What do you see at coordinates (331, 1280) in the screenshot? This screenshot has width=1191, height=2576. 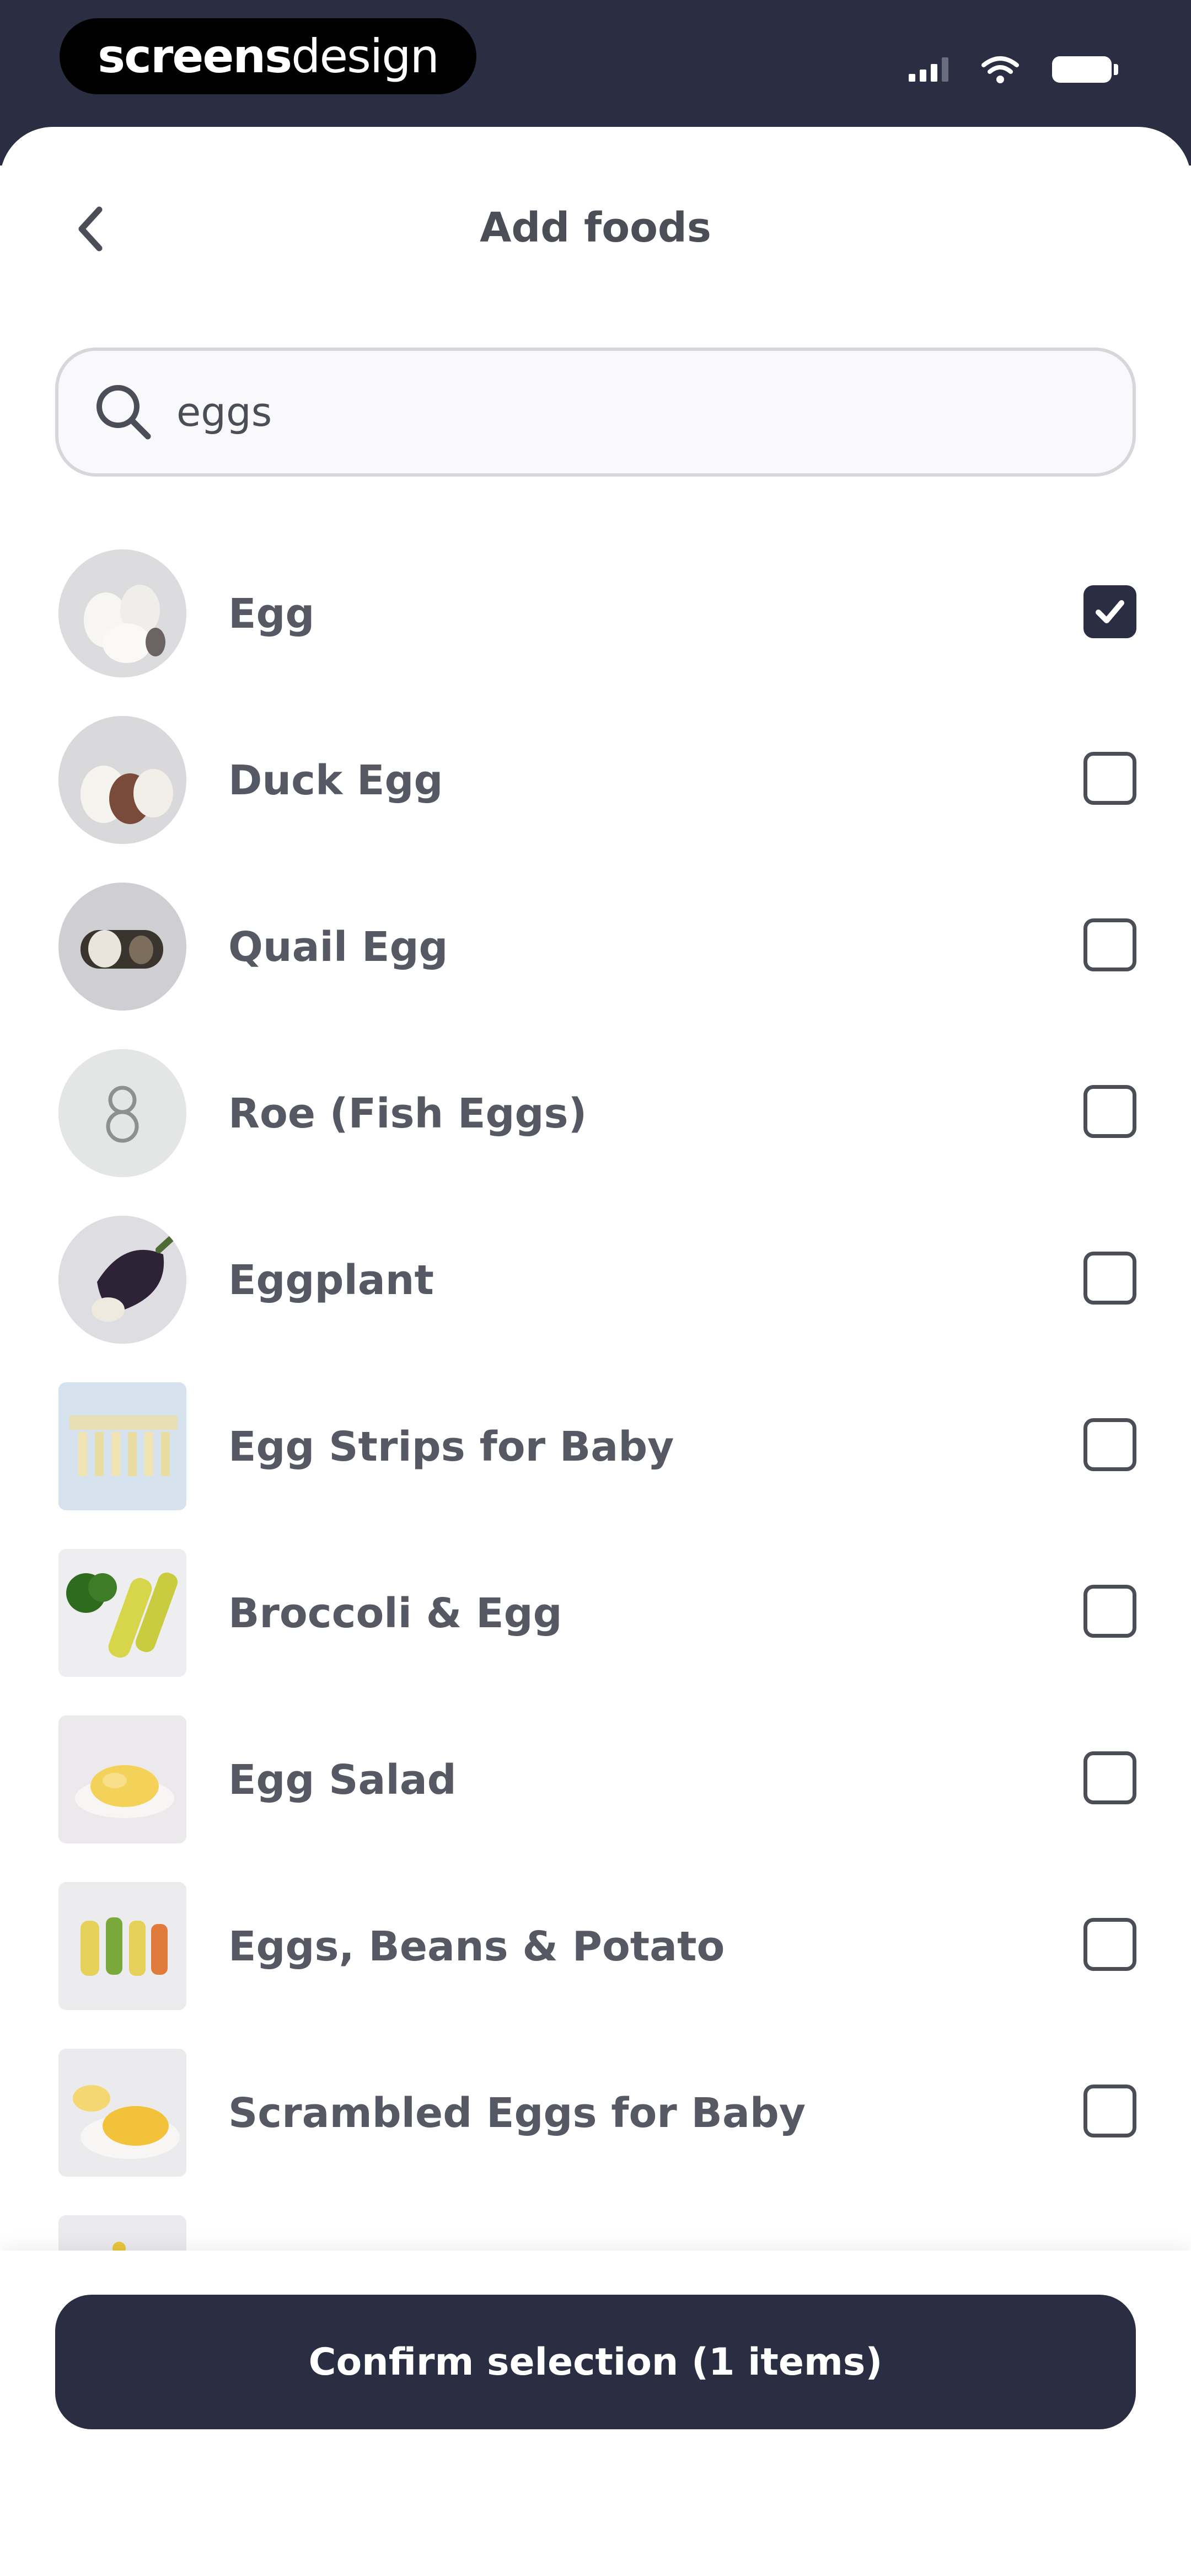 I see `food-item-label: Eggplant` at bounding box center [331, 1280].